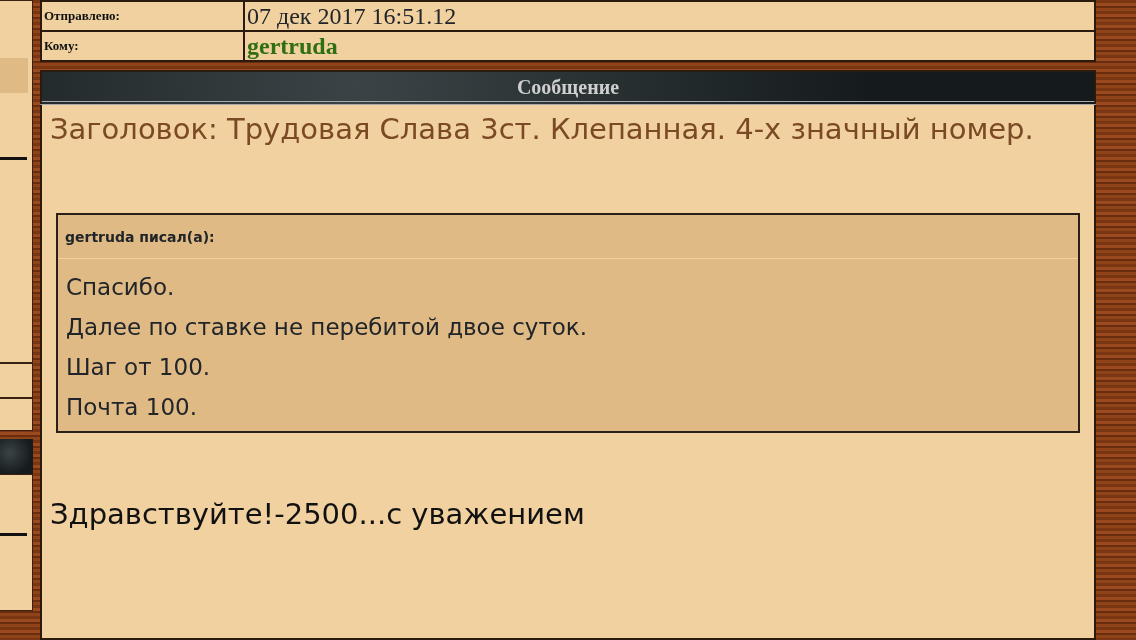  I want to click on quote-author: gertruda писал(а):, so click(568, 236).